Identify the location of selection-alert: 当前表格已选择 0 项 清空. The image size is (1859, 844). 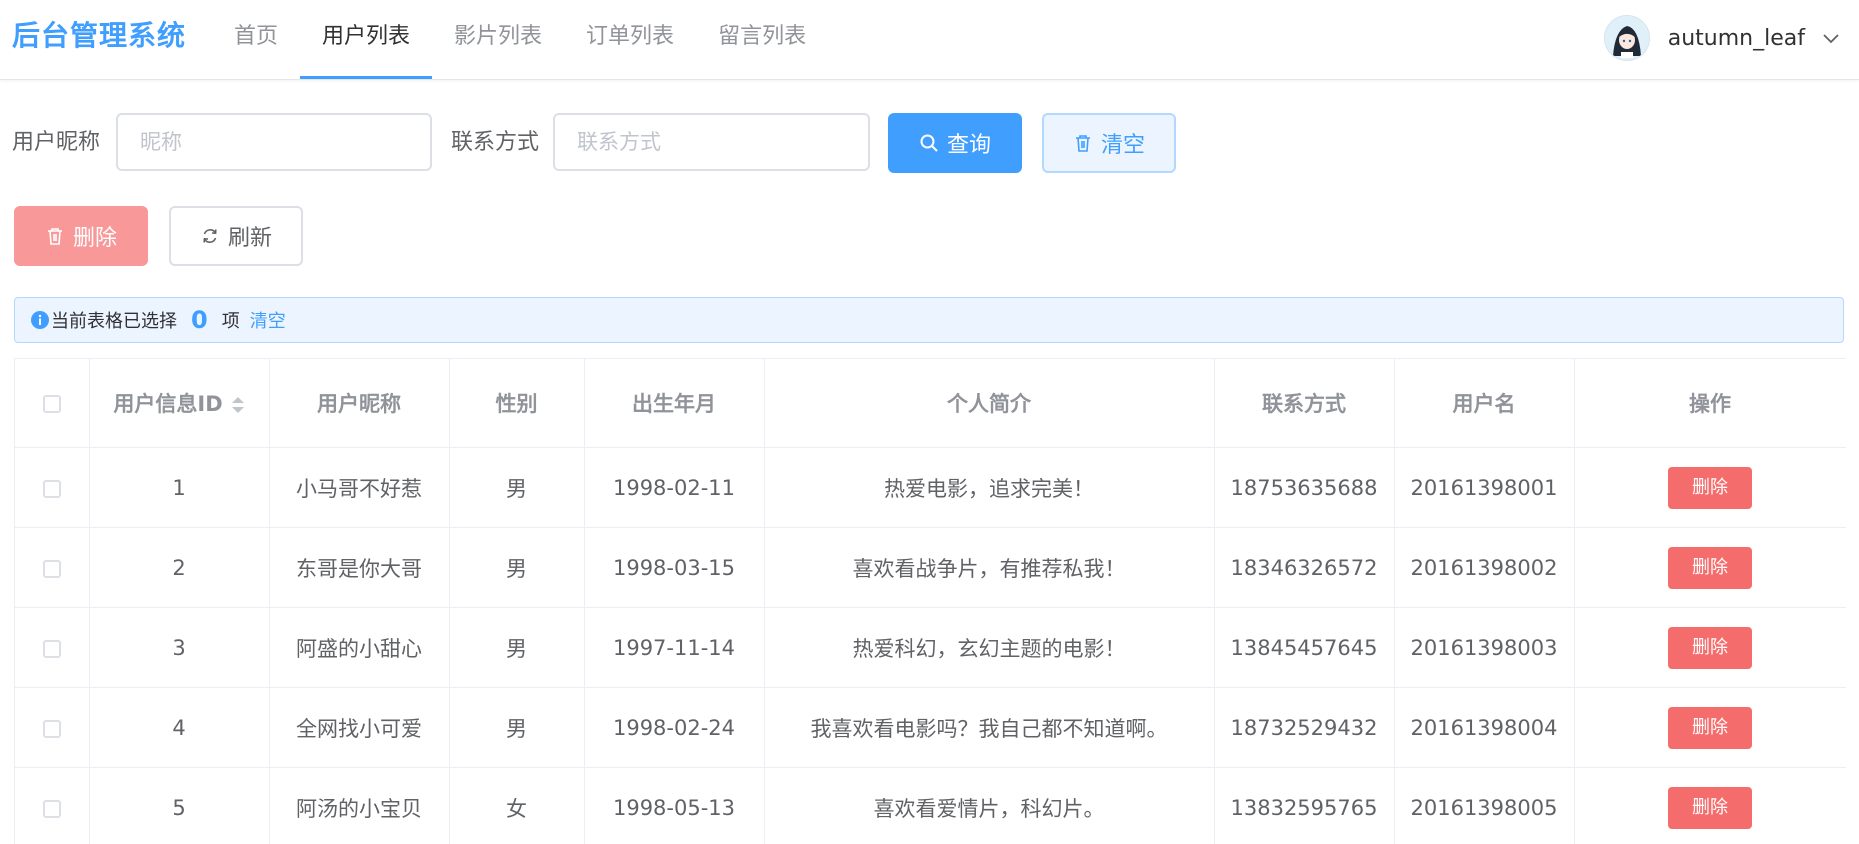
(929, 320).